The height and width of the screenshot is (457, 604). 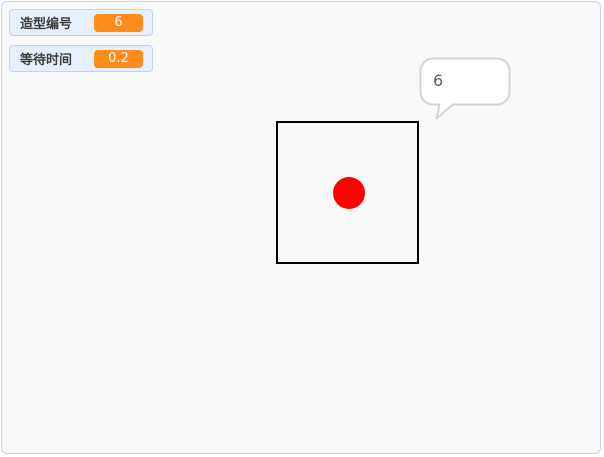 What do you see at coordinates (81, 22) in the screenshot?
I see `variable-monitor-costume-number: 造型编号 6` at bounding box center [81, 22].